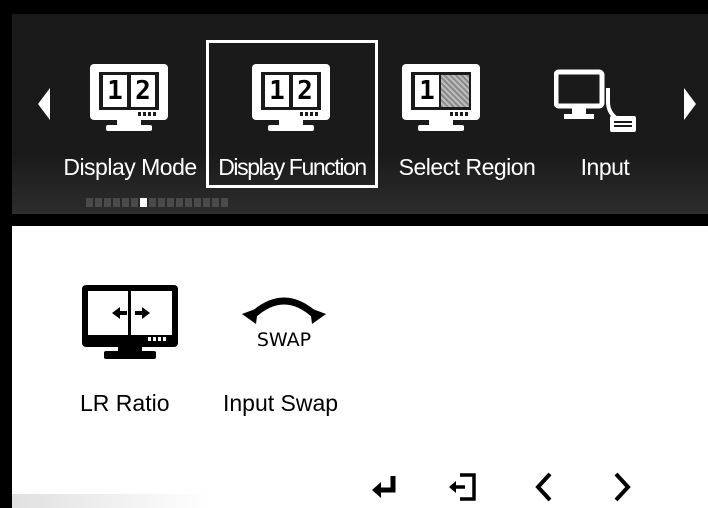  Describe the element at coordinates (621, 487) in the screenshot. I see `right-chevron-icon` at that location.